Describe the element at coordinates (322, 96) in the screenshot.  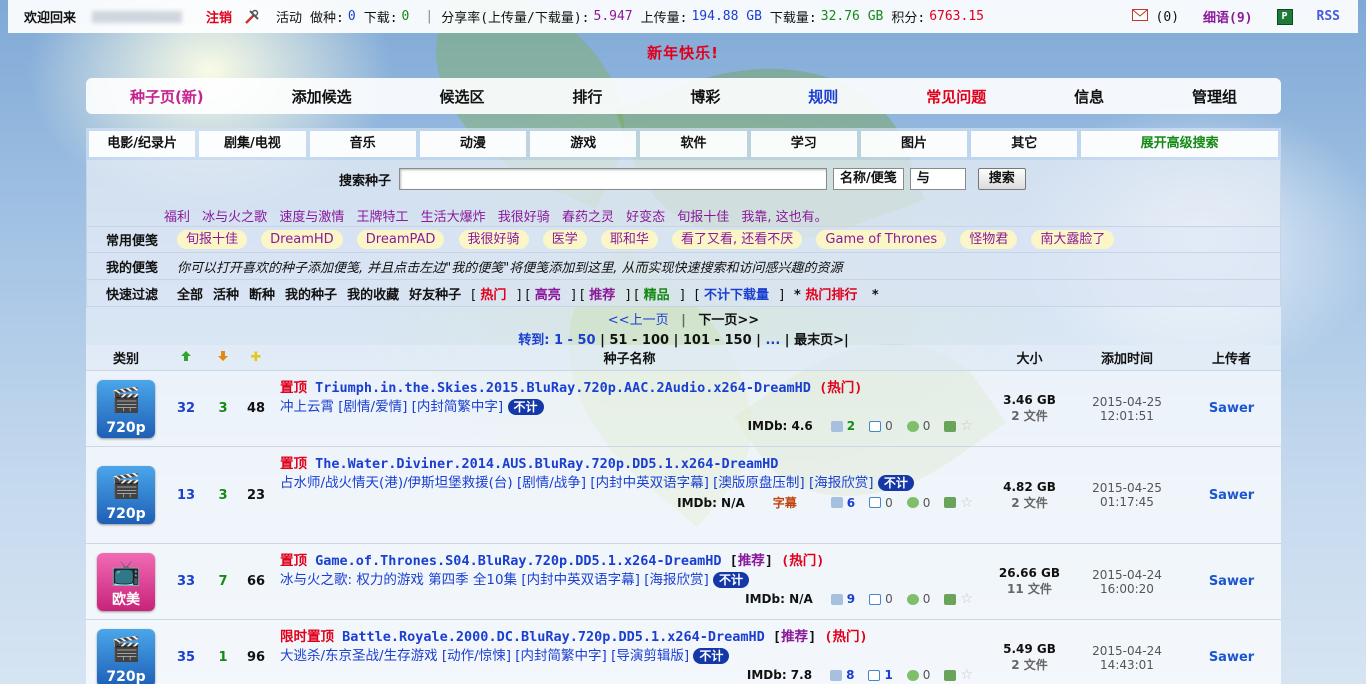
I see `nav-add-candidate: 添加候选` at that location.